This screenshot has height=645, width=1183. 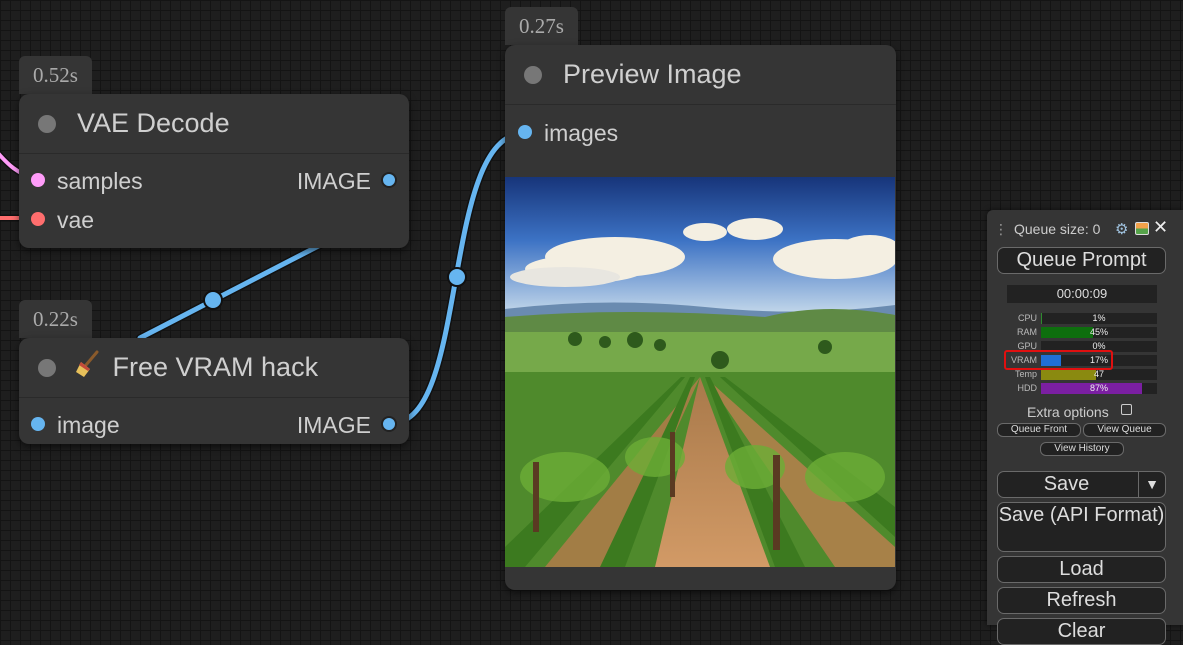 I want to click on close-icon: ✕, so click(x=1160, y=227).